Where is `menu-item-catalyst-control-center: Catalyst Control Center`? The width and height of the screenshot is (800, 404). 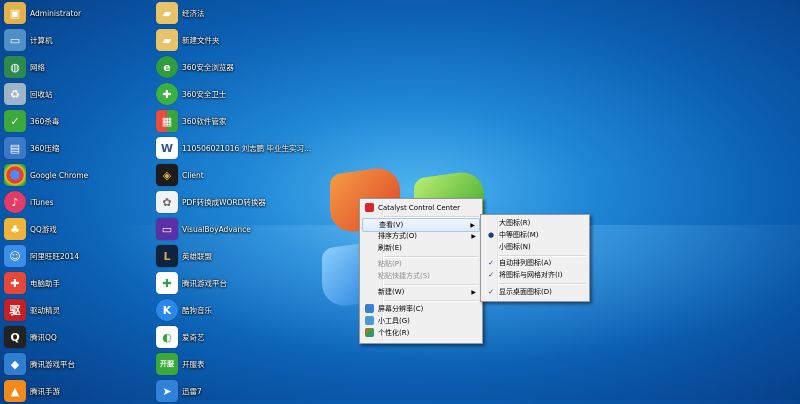 menu-item-catalyst-control-center: Catalyst Control Center is located at coordinates (421, 208).